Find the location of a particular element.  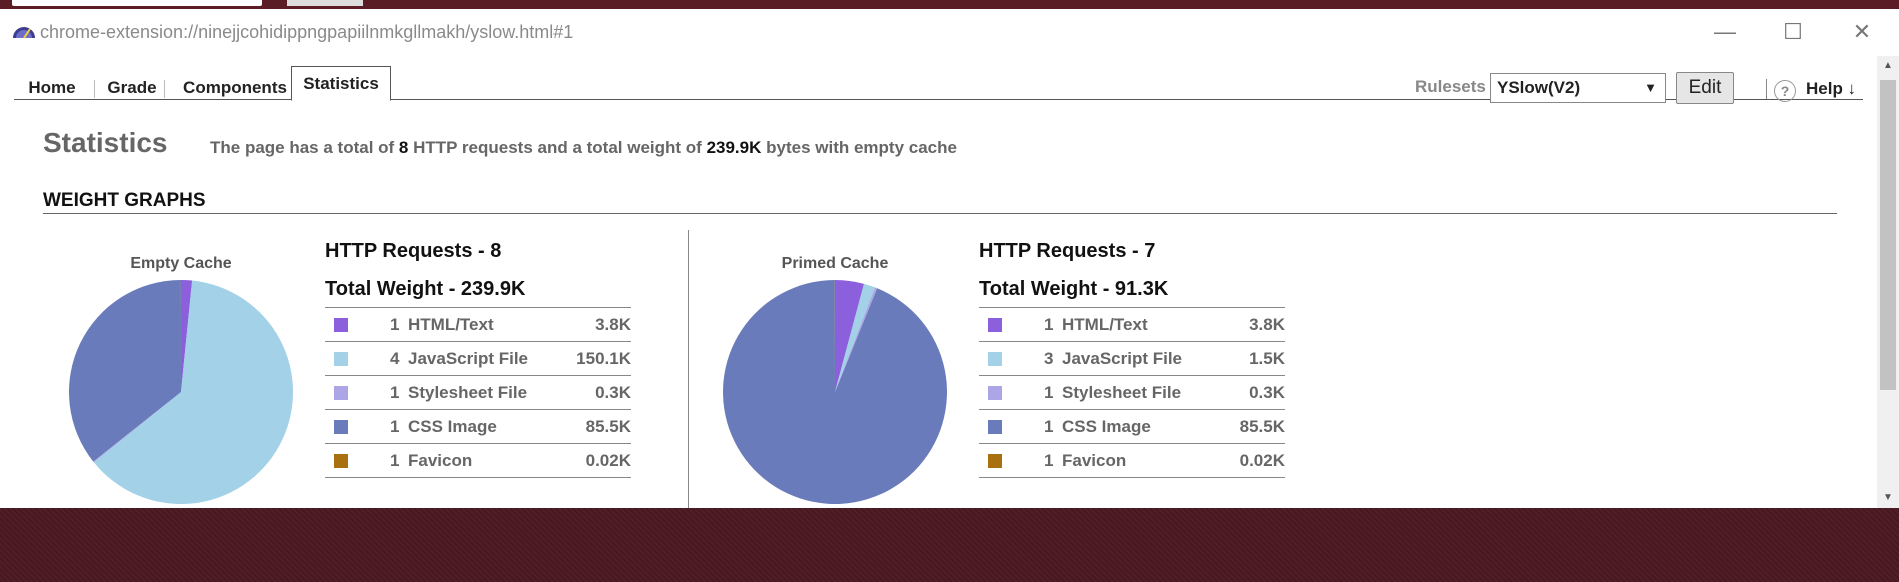

legend-row: 3 JavaScript File 1.5K is located at coordinates (1132, 359).